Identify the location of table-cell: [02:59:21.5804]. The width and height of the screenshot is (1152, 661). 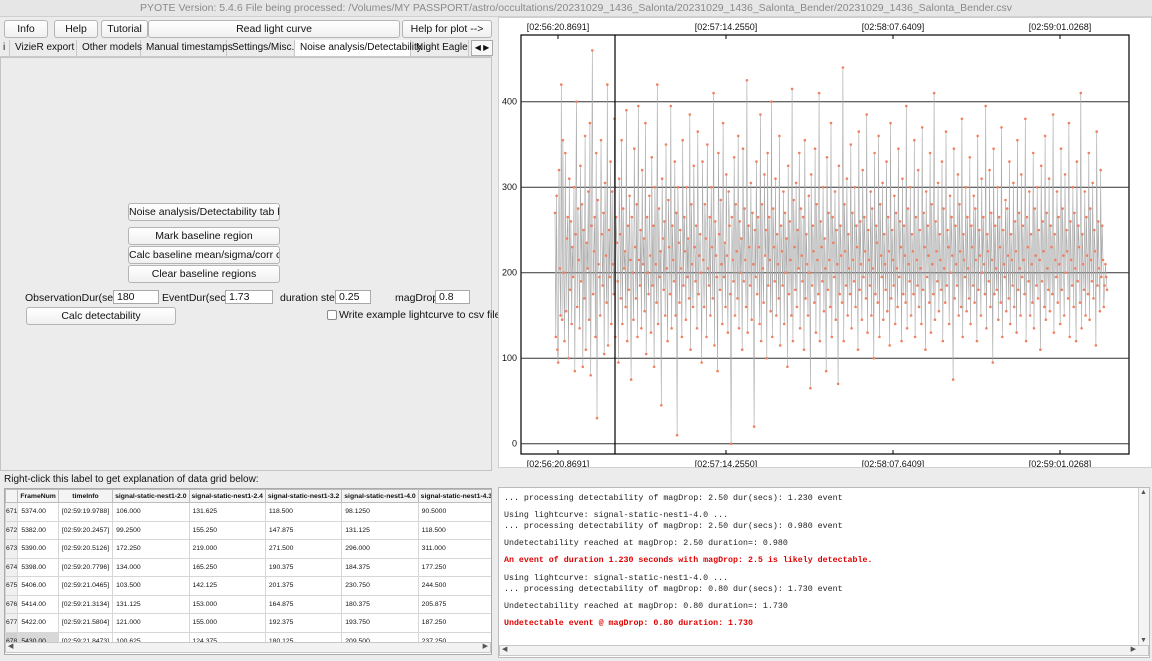
(85, 623).